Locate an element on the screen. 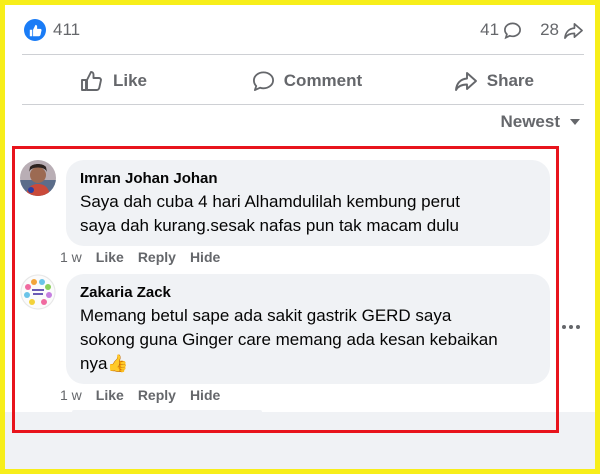  next-comment-peek is located at coordinates (167, 412).